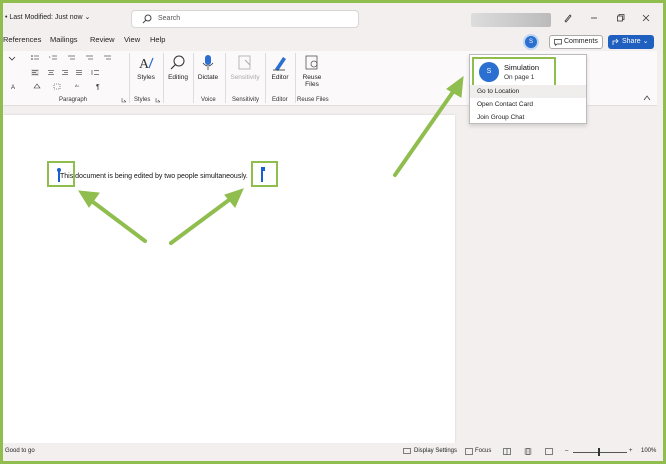  Describe the element at coordinates (435, 451) in the screenshot. I see `display-settings-button: Display Settings` at that location.